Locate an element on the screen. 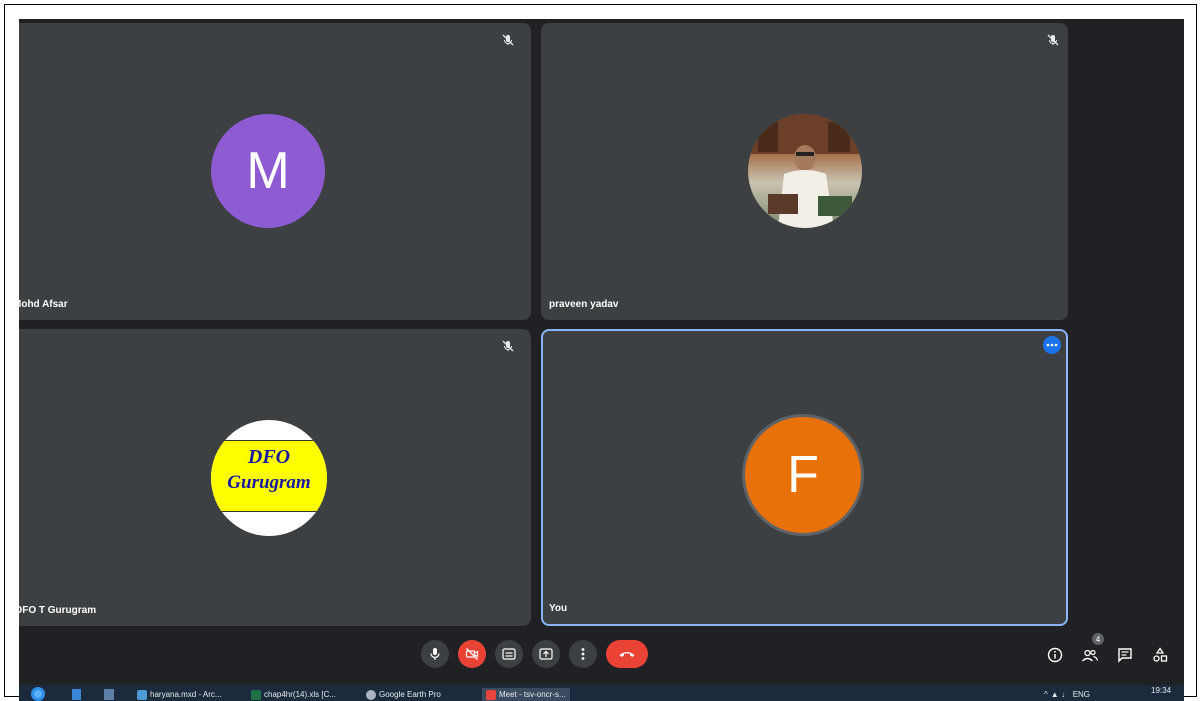 This screenshot has width=1203, height=701. chat-icon is located at coordinates (1125, 655).